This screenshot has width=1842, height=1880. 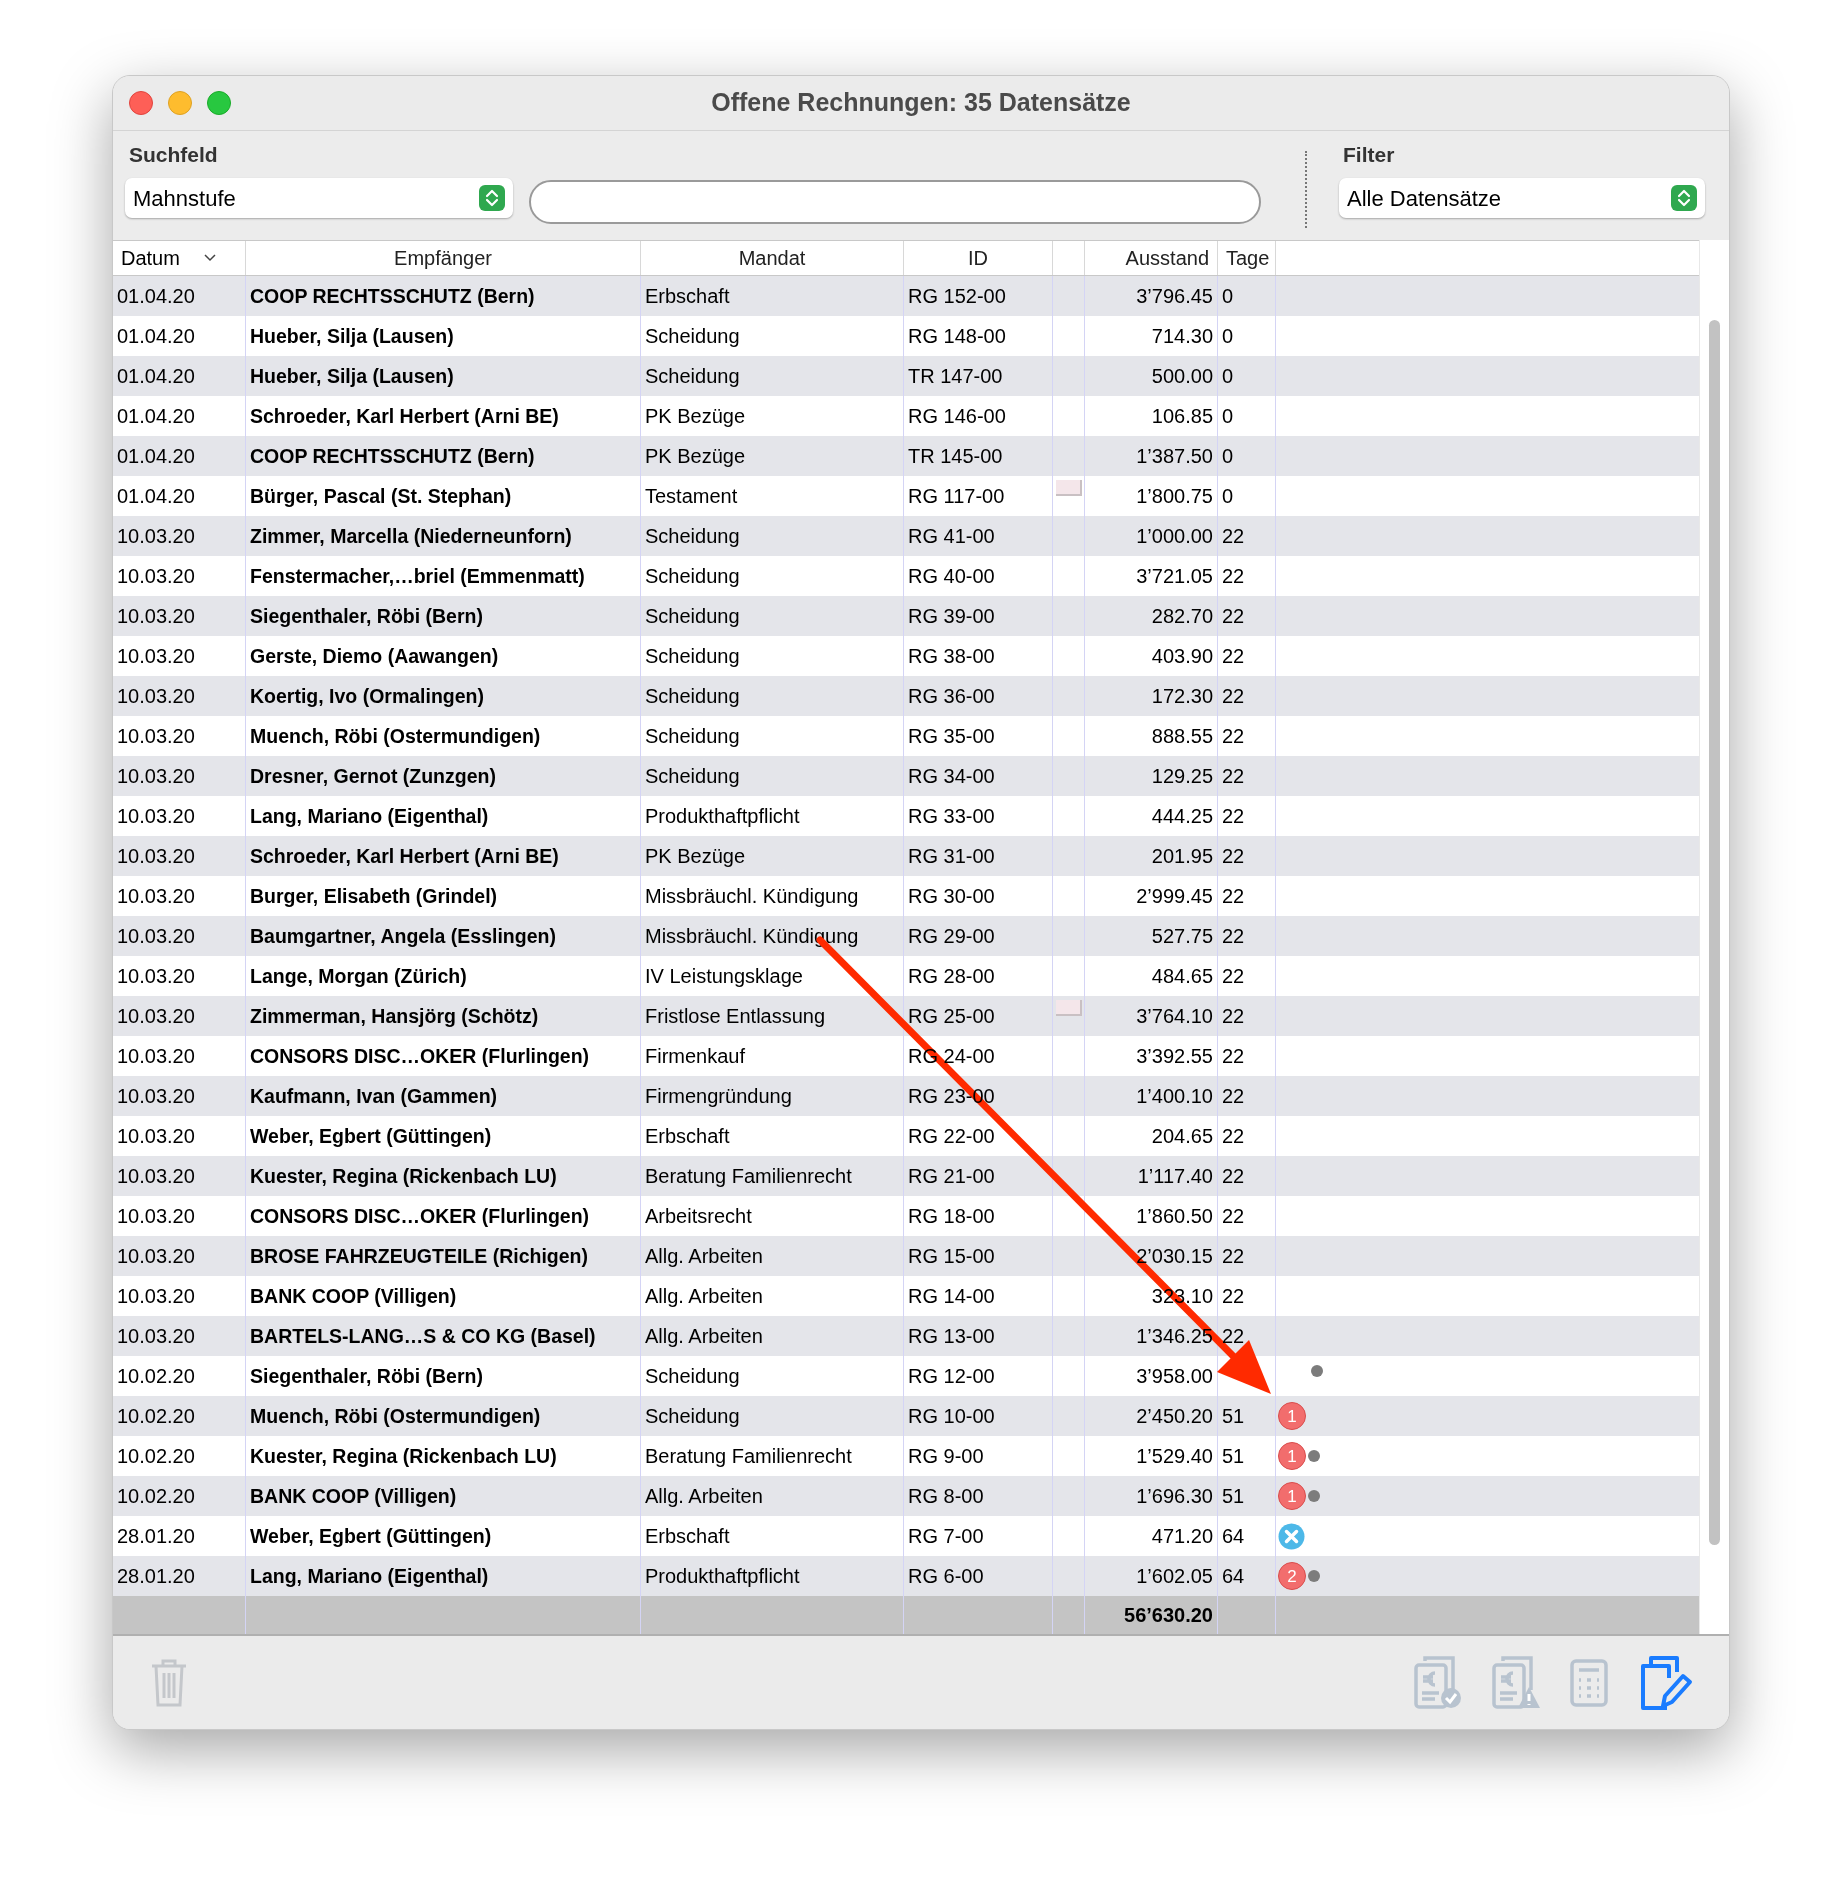 What do you see at coordinates (1292, 1576) in the screenshot?
I see `reminder-badge: 2` at bounding box center [1292, 1576].